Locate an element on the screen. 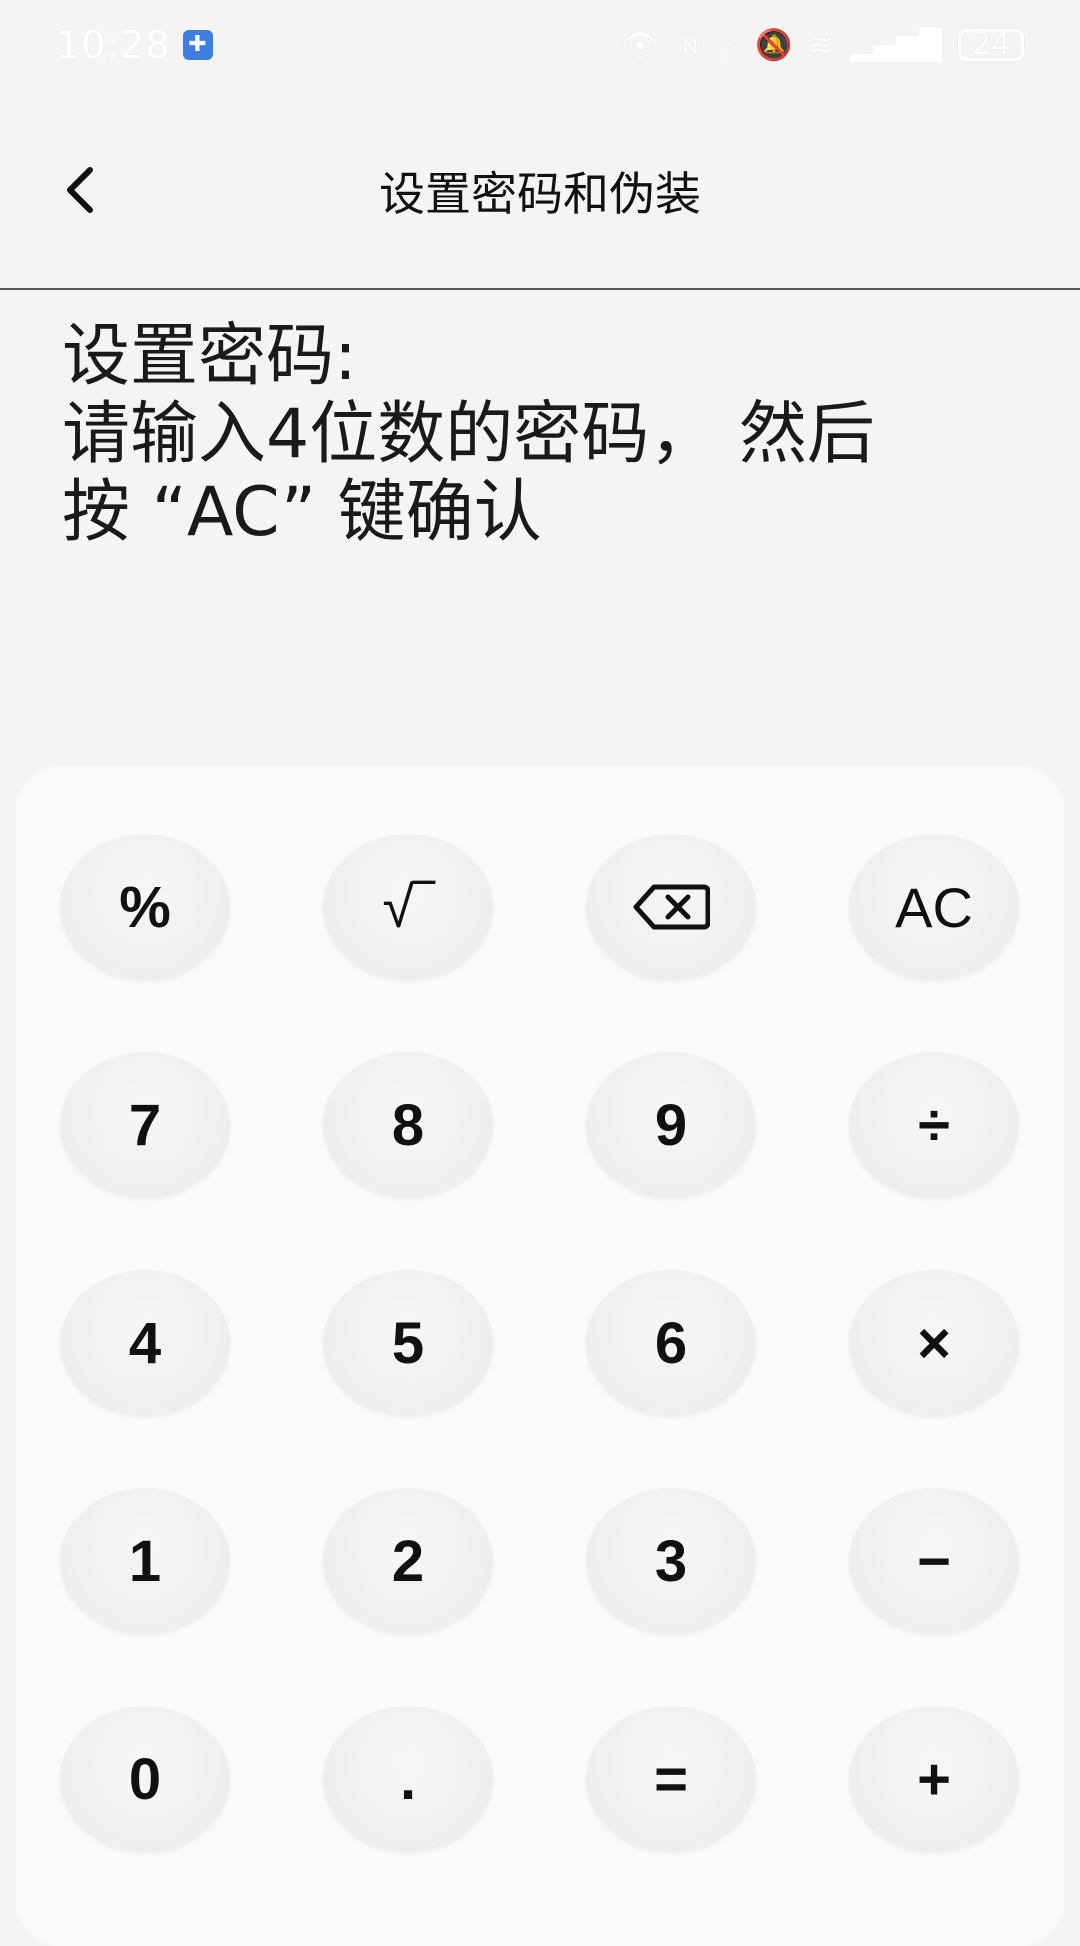  key-label: 6 is located at coordinates (671, 1343).